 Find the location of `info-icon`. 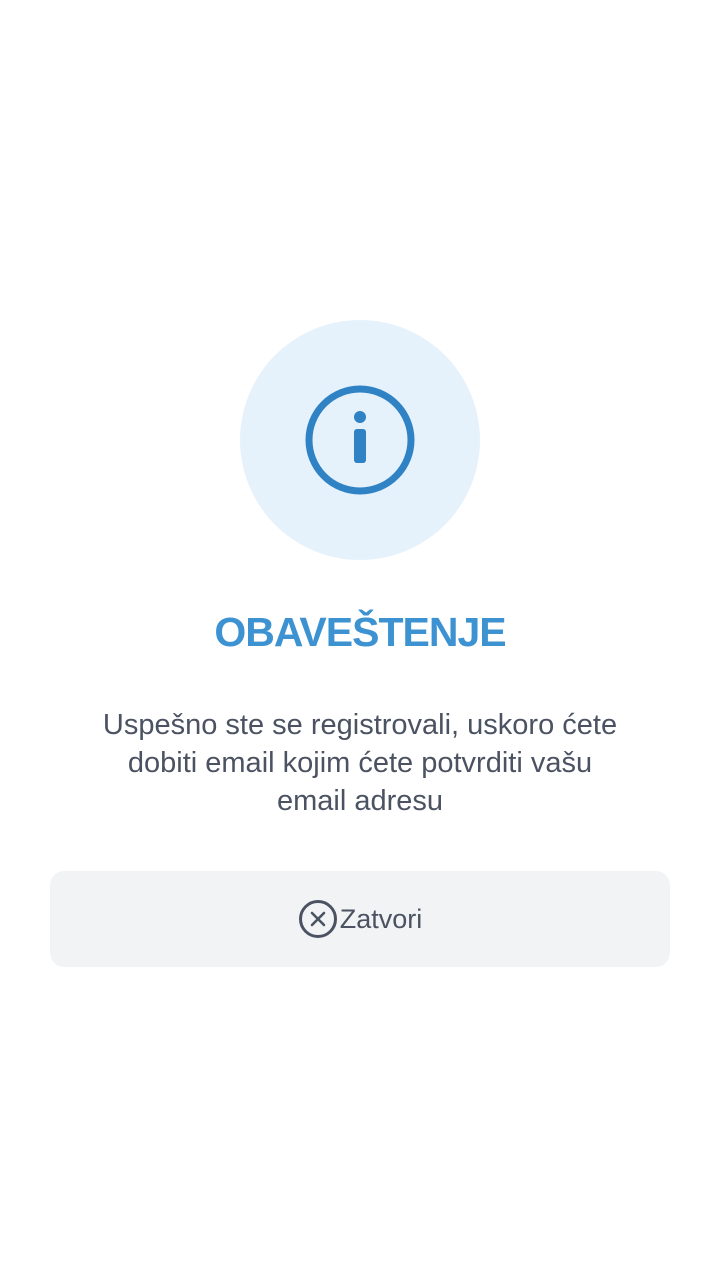

info-icon is located at coordinates (360, 440).